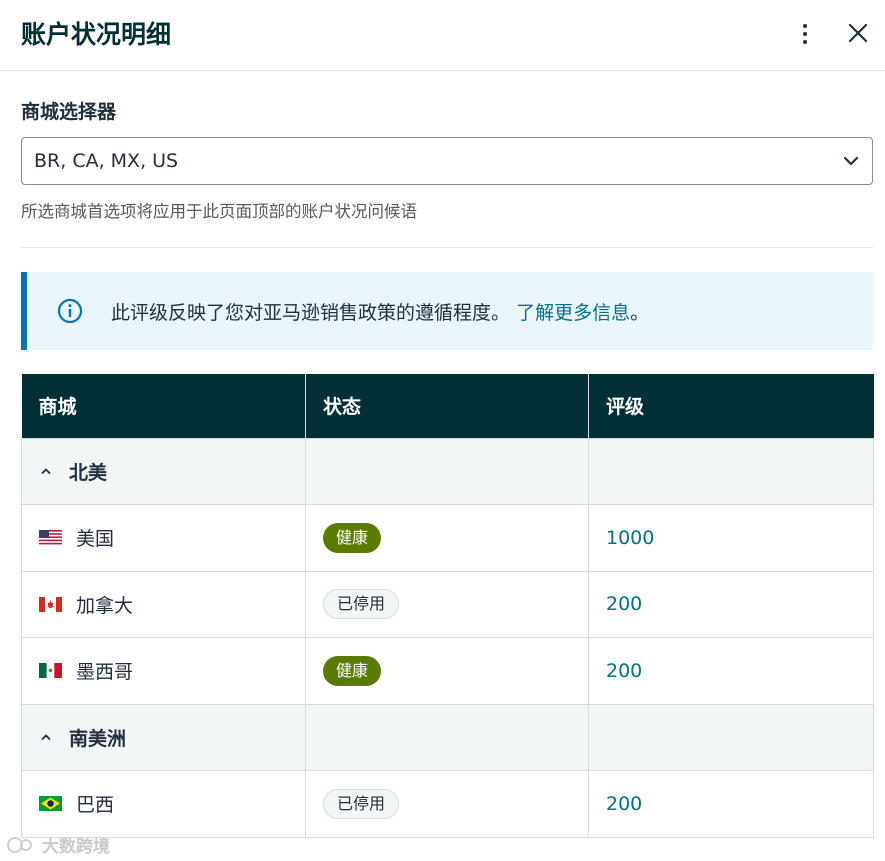 The height and width of the screenshot is (861, 885). I want to click on country-name: 美国, so click(95, 539).